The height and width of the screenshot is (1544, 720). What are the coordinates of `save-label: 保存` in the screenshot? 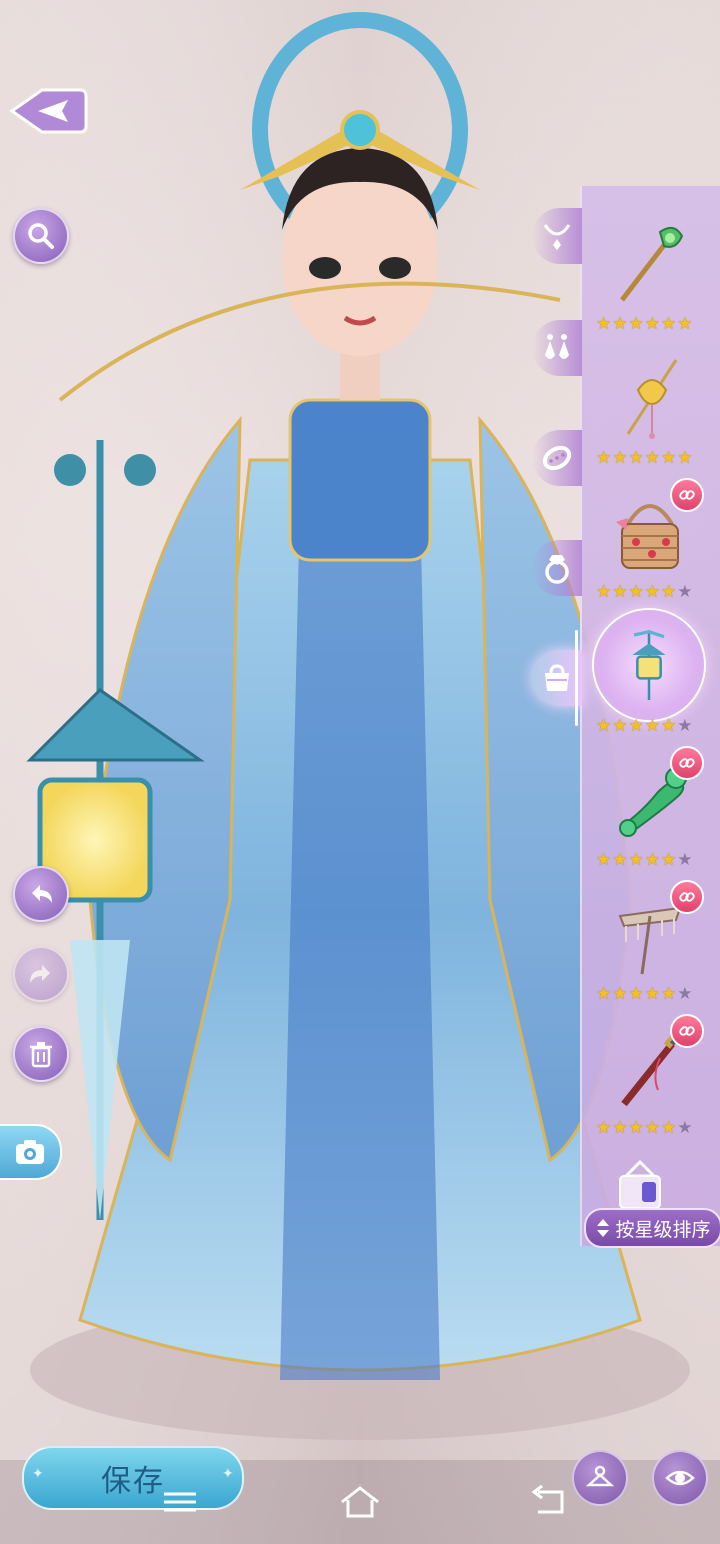 It's located at (133, 1481).